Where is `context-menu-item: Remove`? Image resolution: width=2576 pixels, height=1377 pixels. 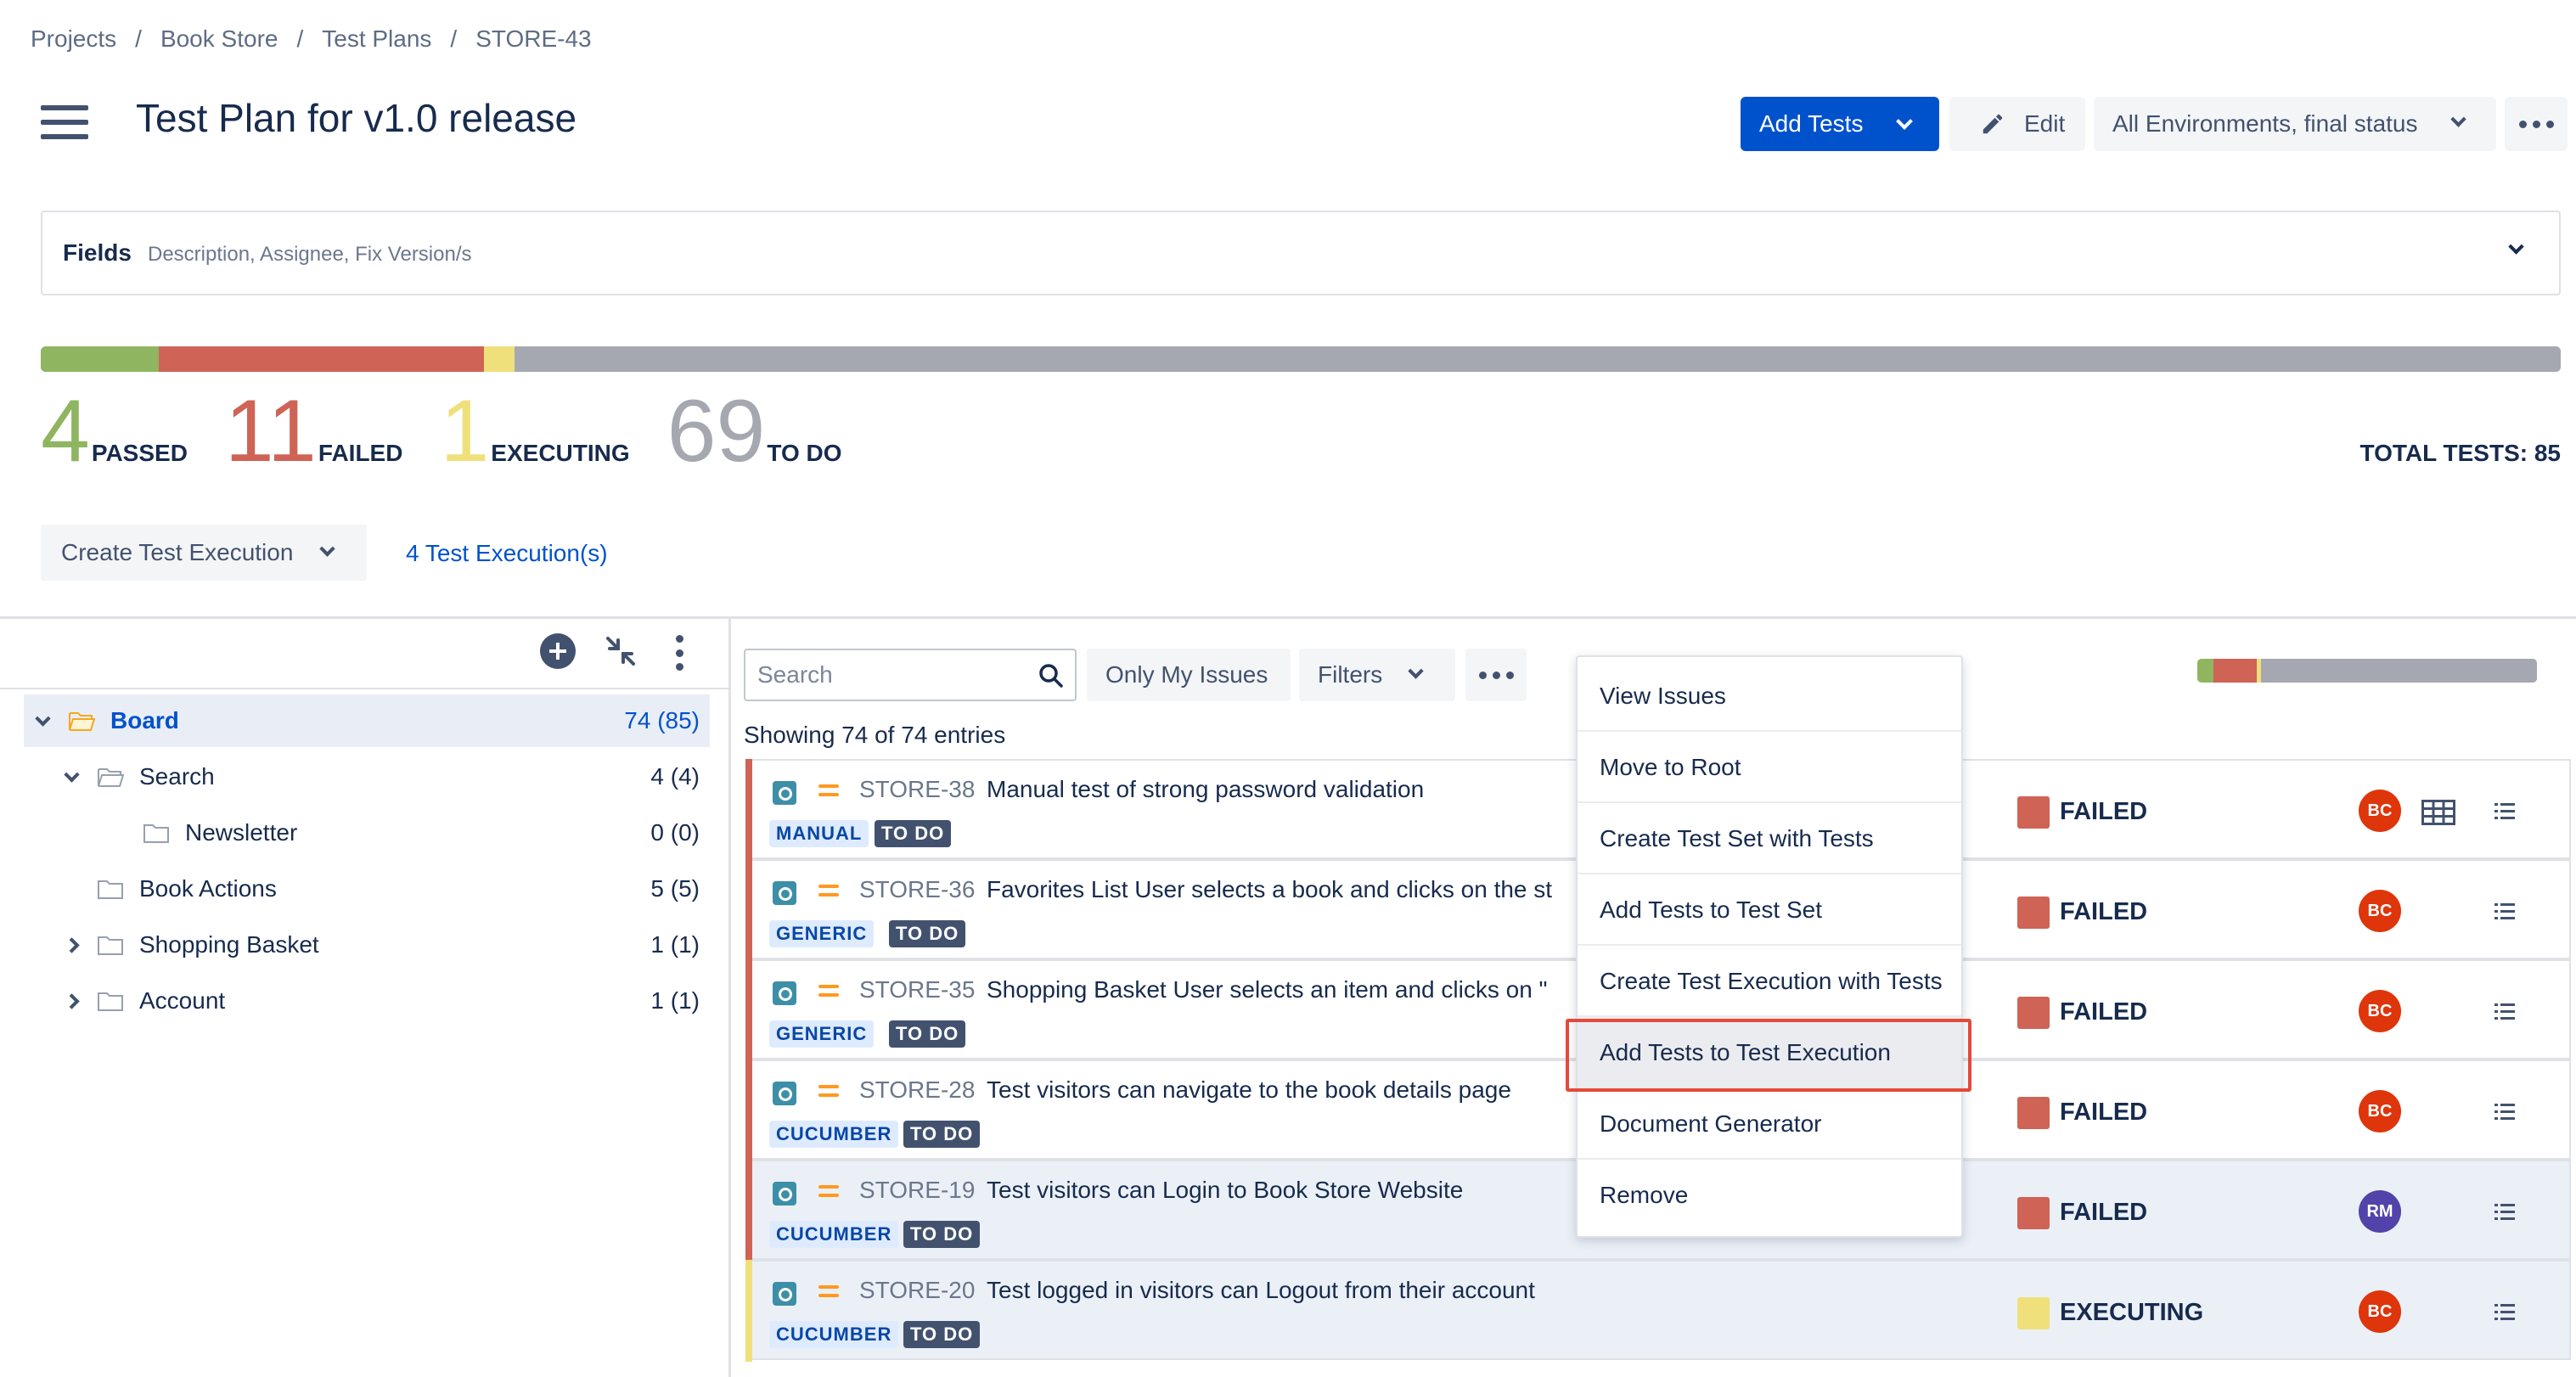
context-menu-item: Remove is located at coordinates (1769, 1195).